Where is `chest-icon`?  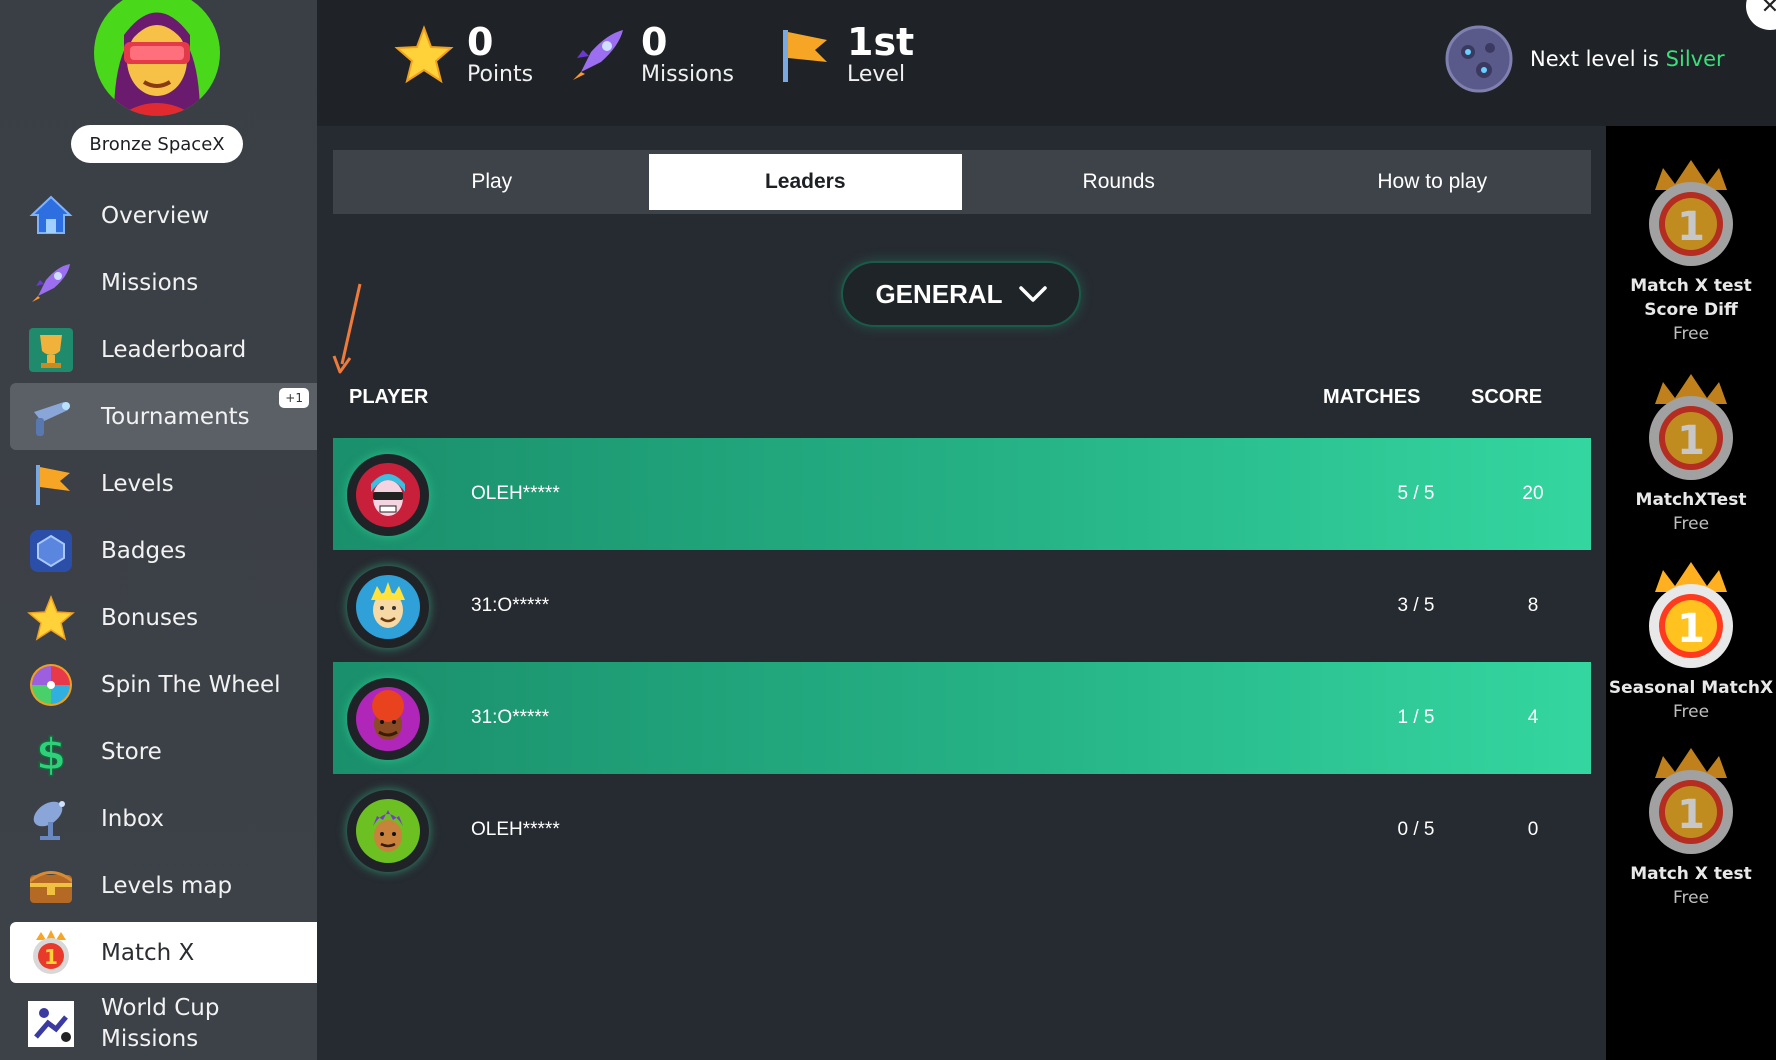
chest-icon is located at coordinates (51, 886).